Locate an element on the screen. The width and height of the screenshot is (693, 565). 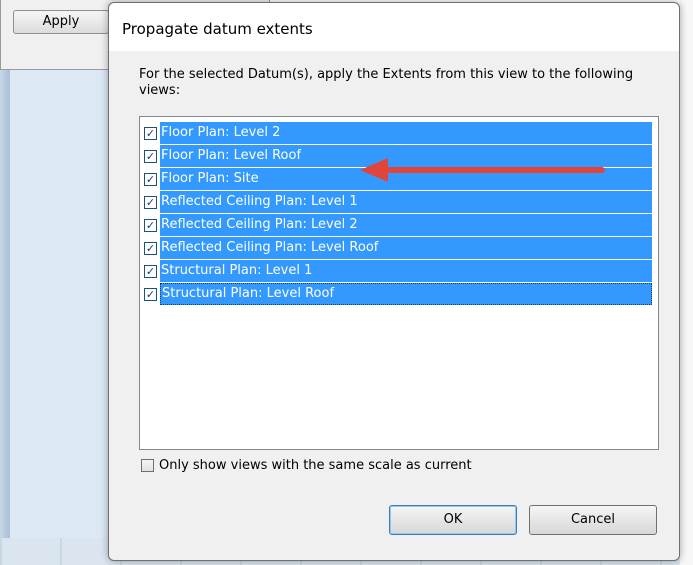
list-item: ✓ Reflected Ceiling Plan: Level 1 is located at coordinates (398, 202).